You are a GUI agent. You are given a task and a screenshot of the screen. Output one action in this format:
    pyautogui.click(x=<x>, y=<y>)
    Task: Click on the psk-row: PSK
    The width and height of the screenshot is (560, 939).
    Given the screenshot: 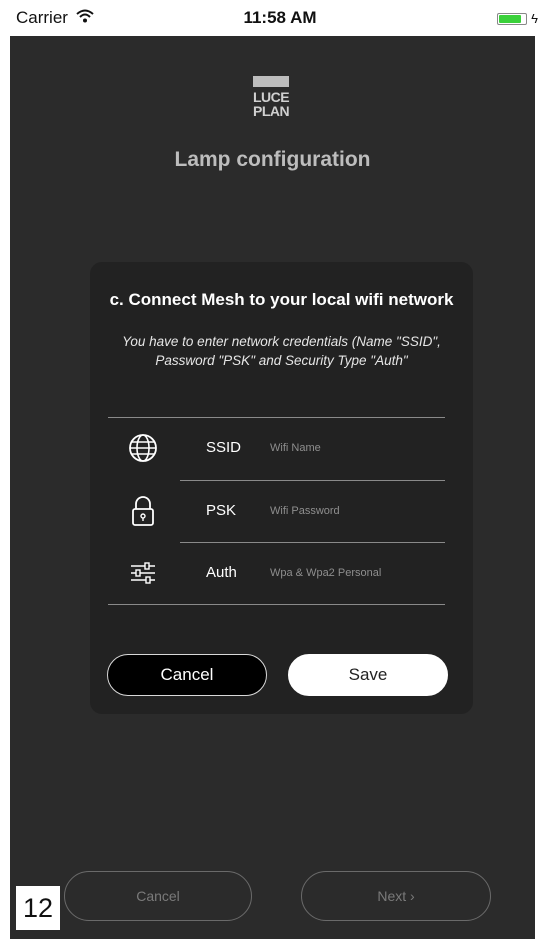 What is the action you would take?
    pyautogui.click(x=280, y=512)
    